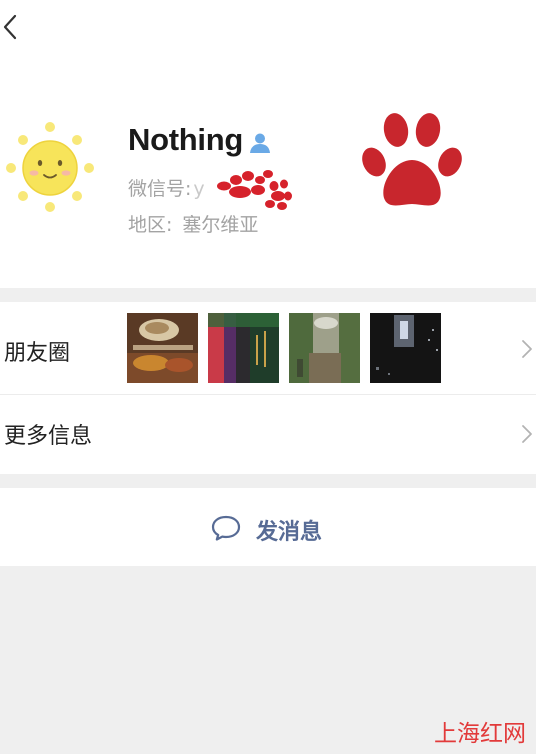 Image resolution: width=536 pixels, height=754 pixels. What do you see at coordinates (37, 353) in the screenshot?
I see `moments-label: 朋友圈` at bounding box center [37, 353].